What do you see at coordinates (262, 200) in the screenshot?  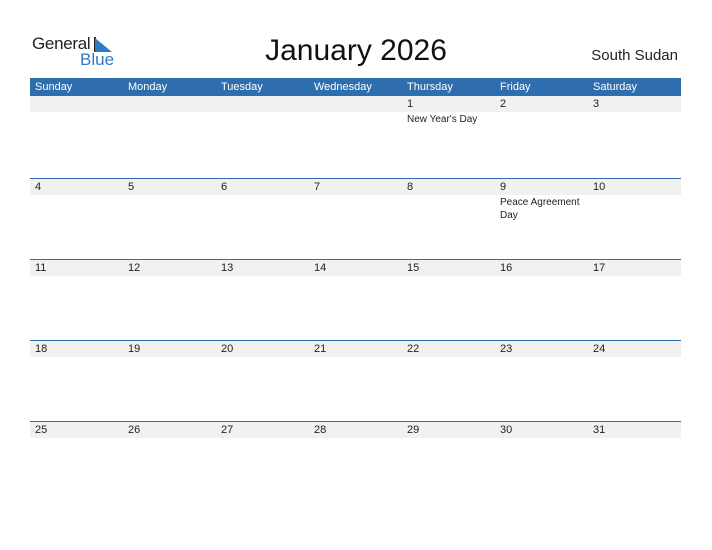 I see `day-cell: 6` at bounding box center [262, 200].